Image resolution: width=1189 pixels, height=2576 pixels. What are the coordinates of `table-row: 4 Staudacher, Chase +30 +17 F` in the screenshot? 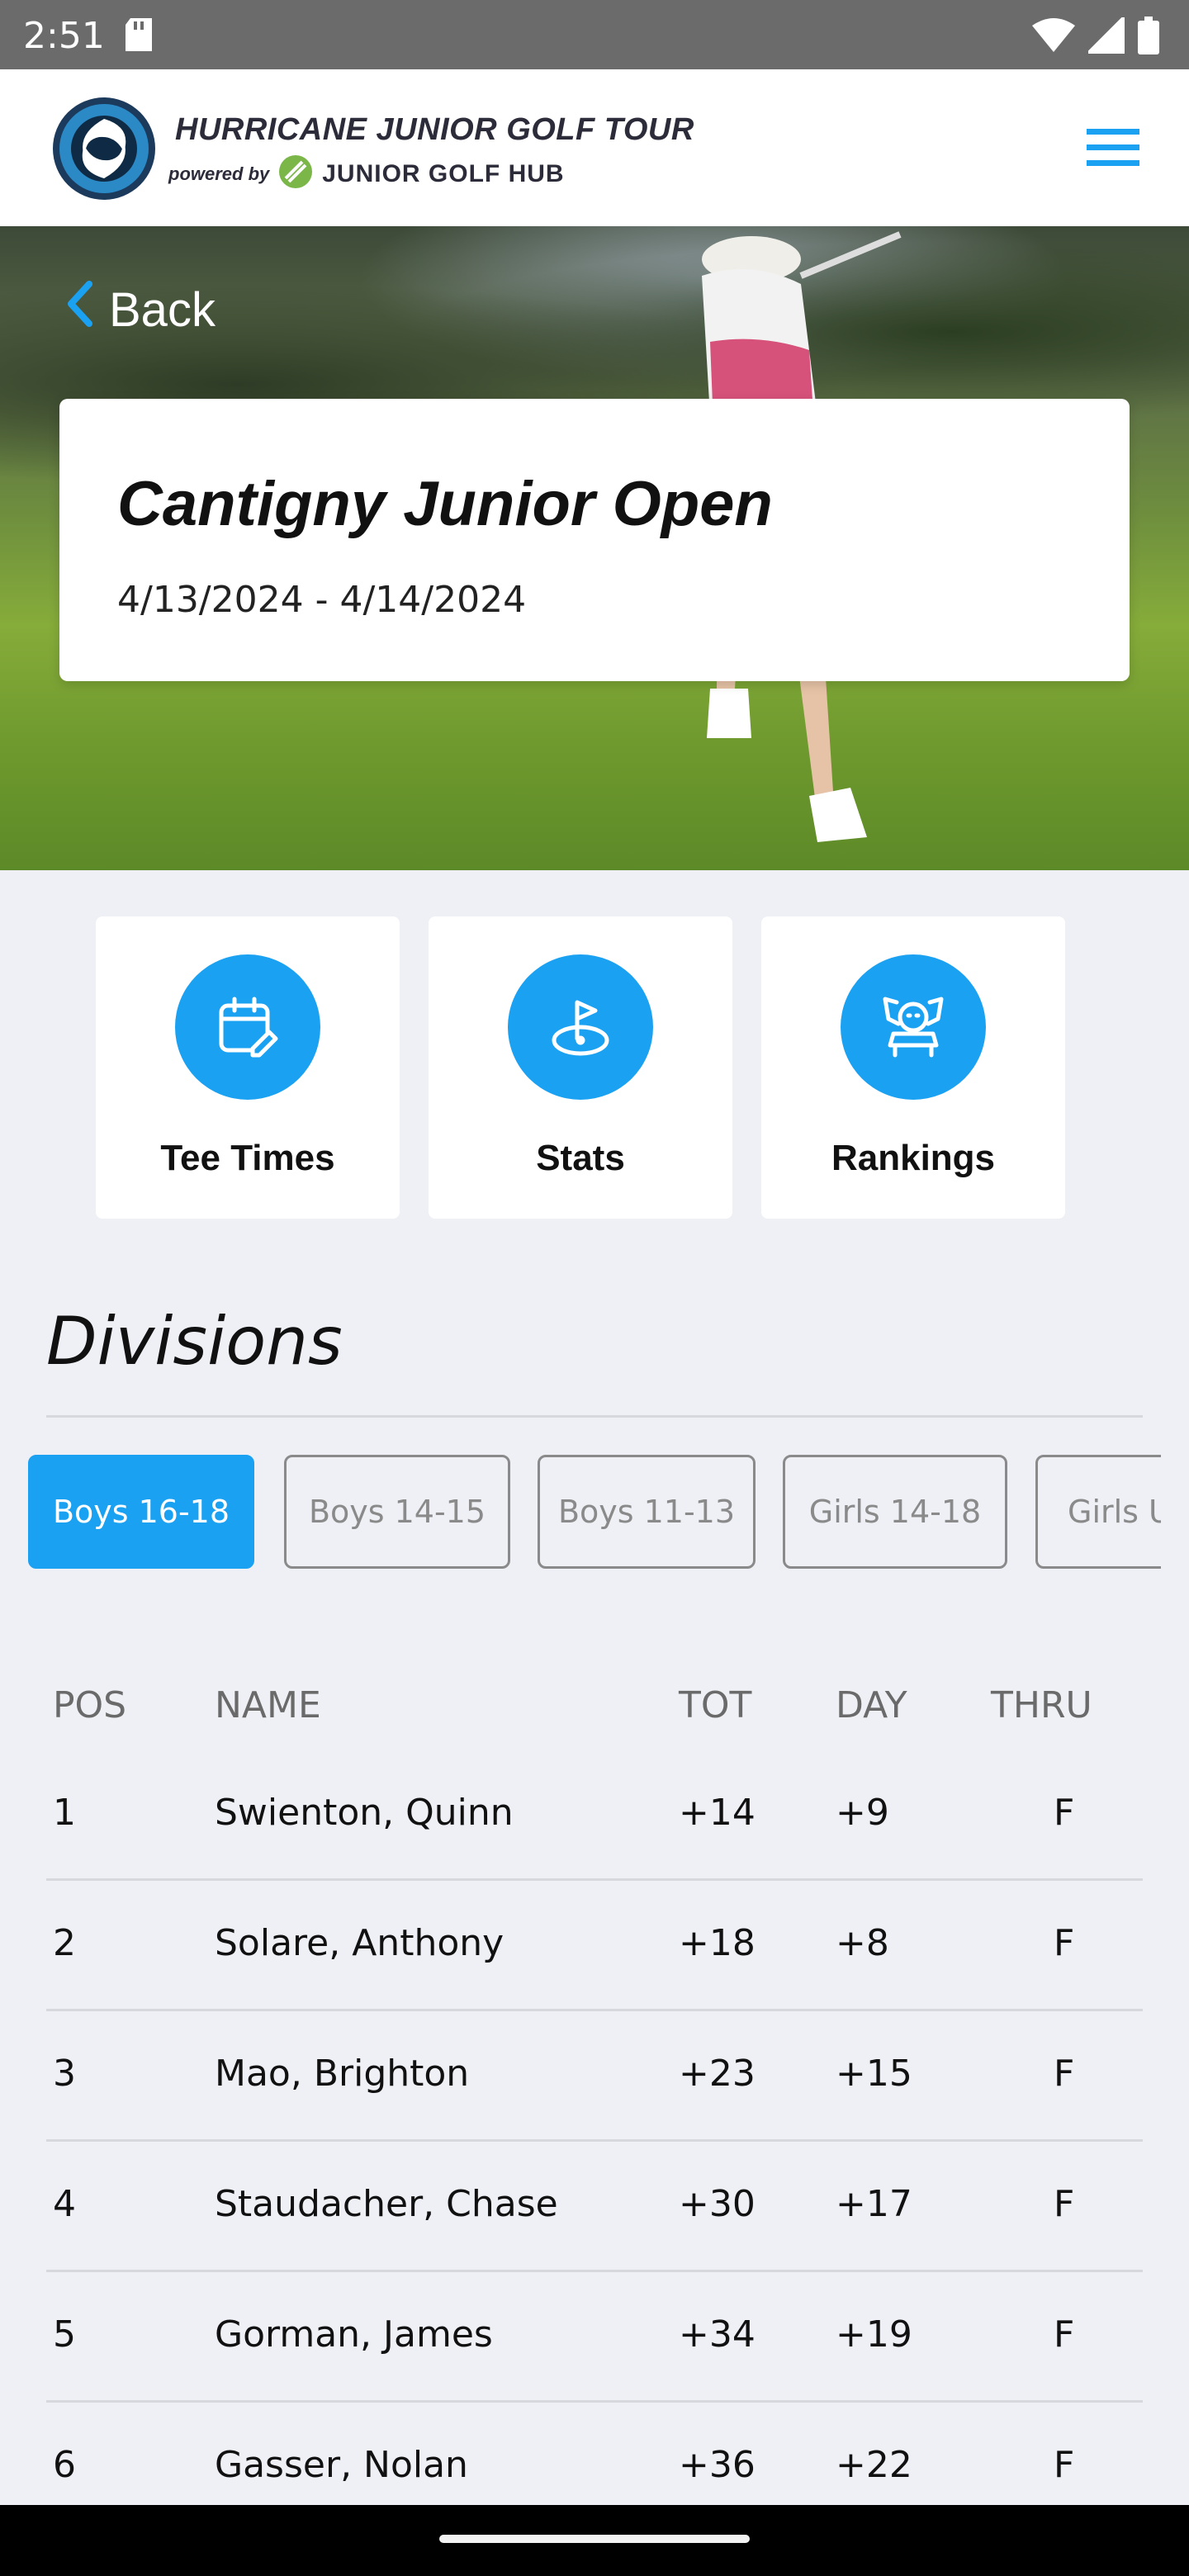 It's located at (594, 2207).